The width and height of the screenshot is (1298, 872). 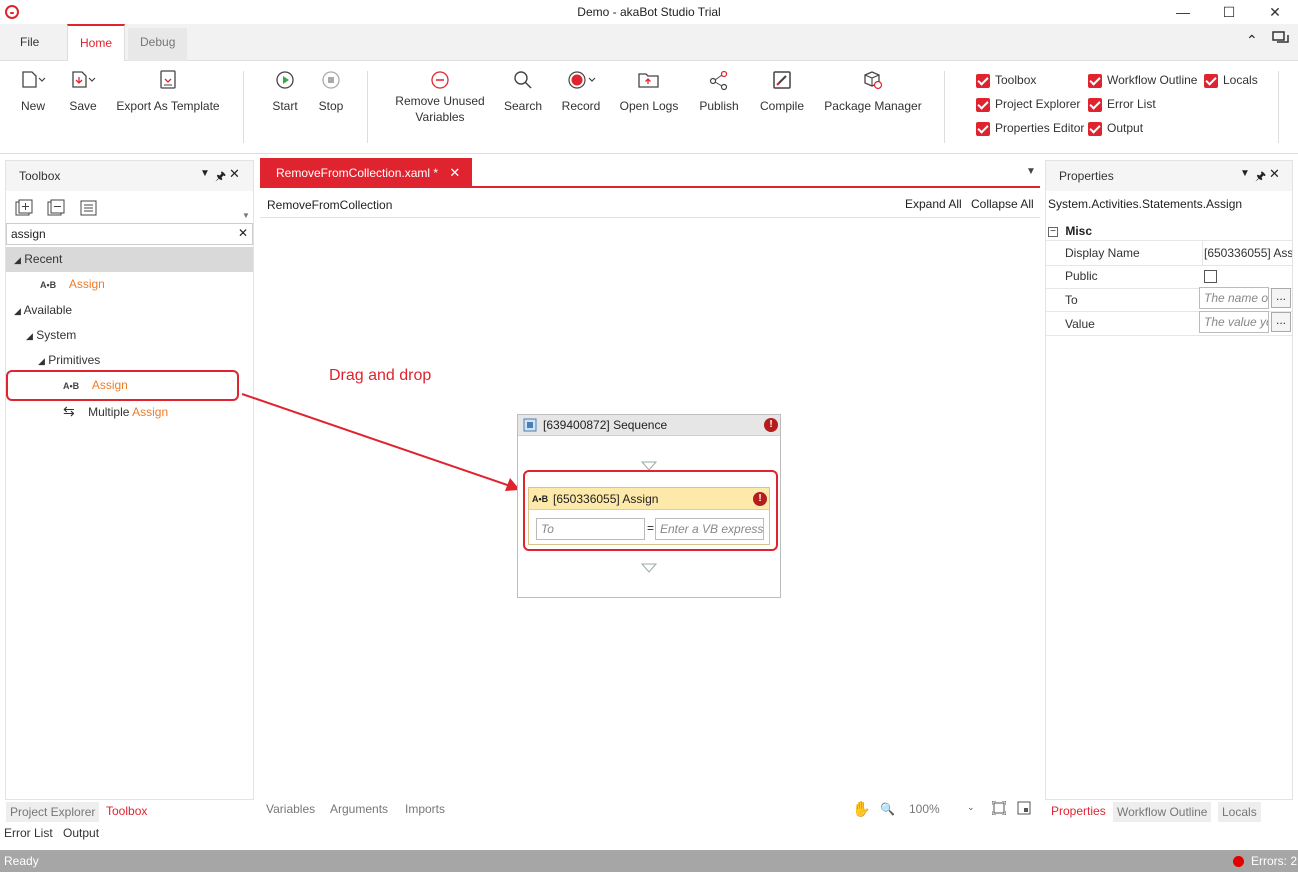 I want to click on sequence-icon, so click(x=530, y=428).